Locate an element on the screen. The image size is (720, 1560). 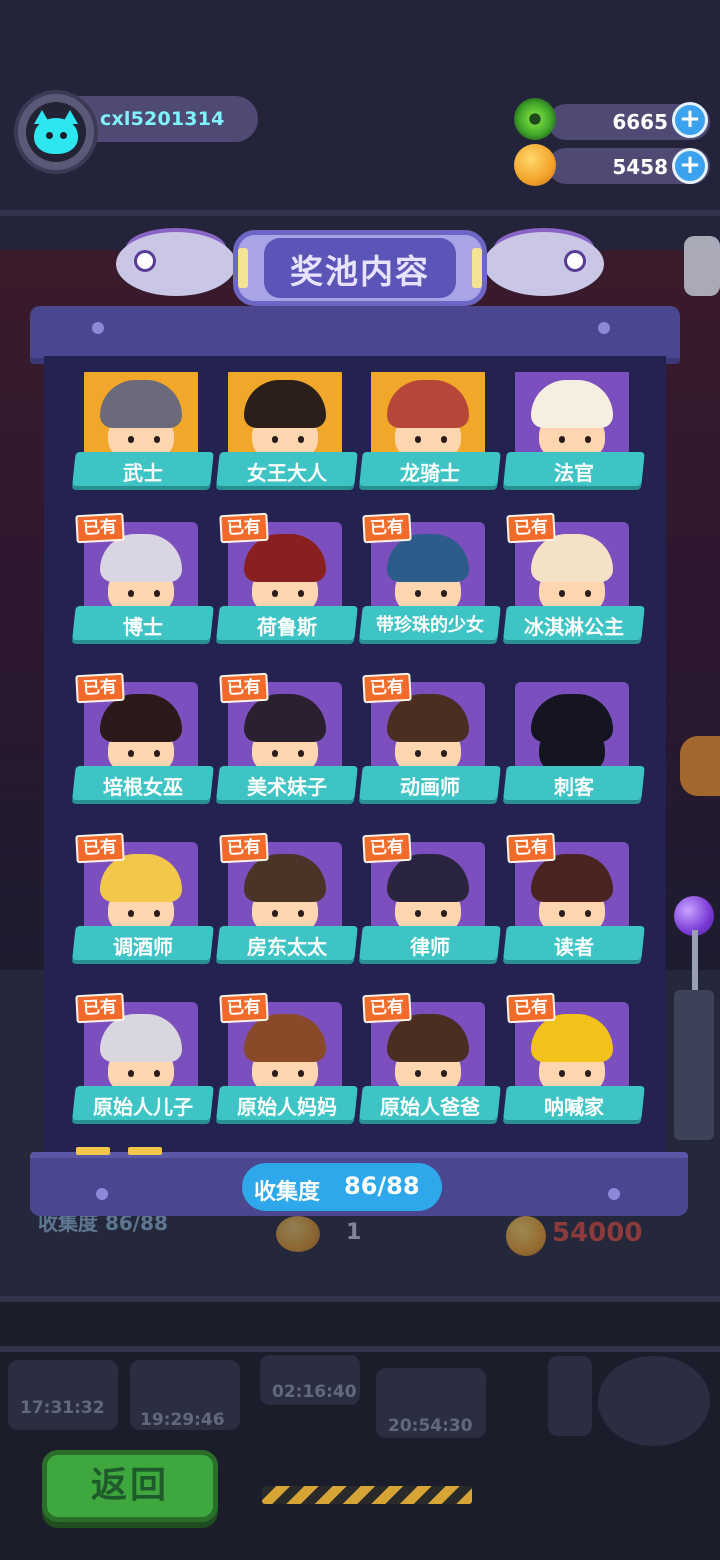
character-name: 龙骑士 is located at coordinates (430, 473).